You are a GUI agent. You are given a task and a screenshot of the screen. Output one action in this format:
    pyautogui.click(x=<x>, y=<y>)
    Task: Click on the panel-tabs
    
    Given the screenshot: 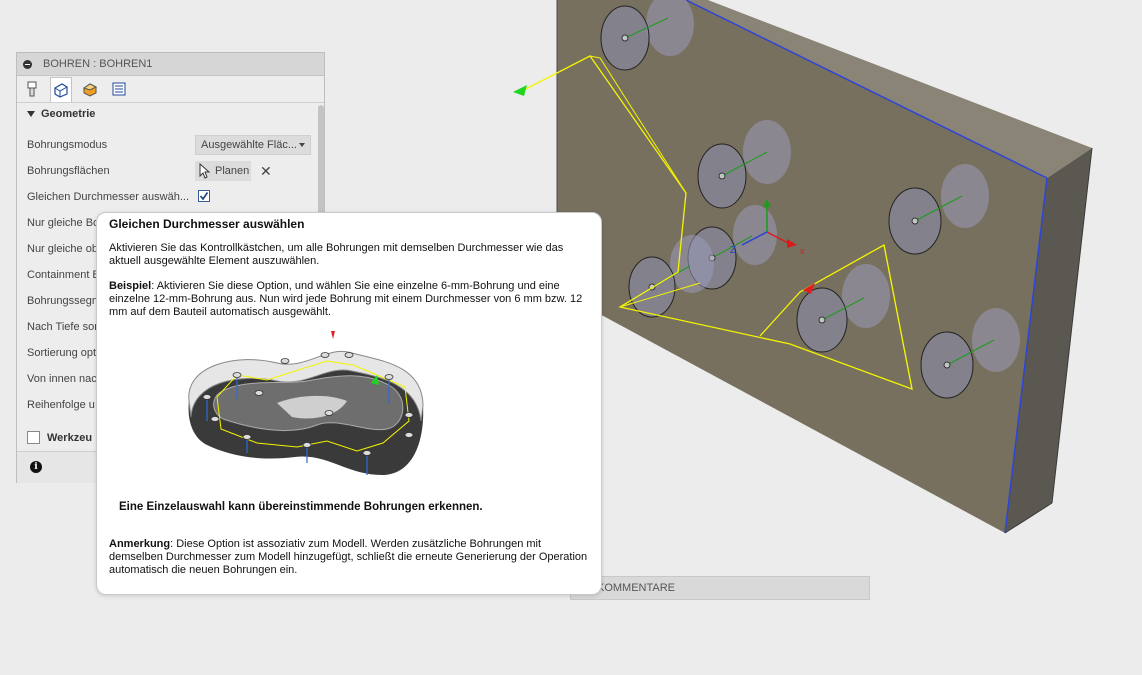 What is the action you would take?
    pyautogui.click(x=170, y=89)
    